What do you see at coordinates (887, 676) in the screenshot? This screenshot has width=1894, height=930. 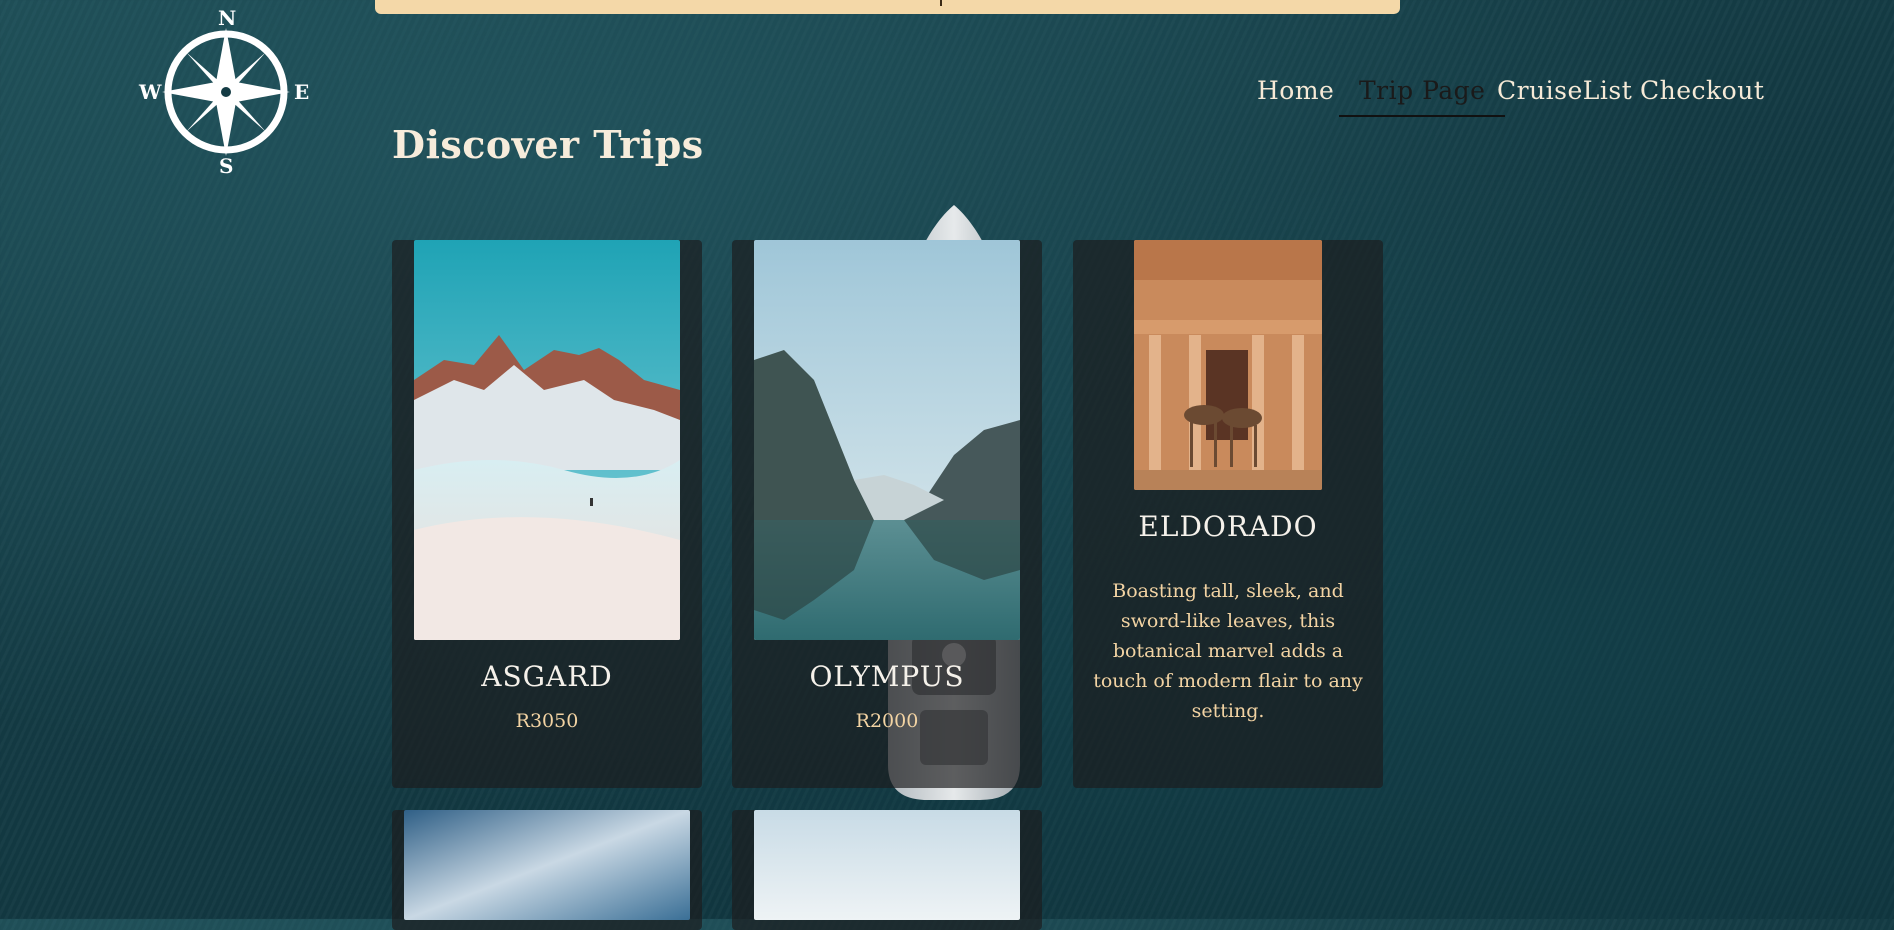 I see `trip-name: OLYMPUS` at bounding box center [887, 676].